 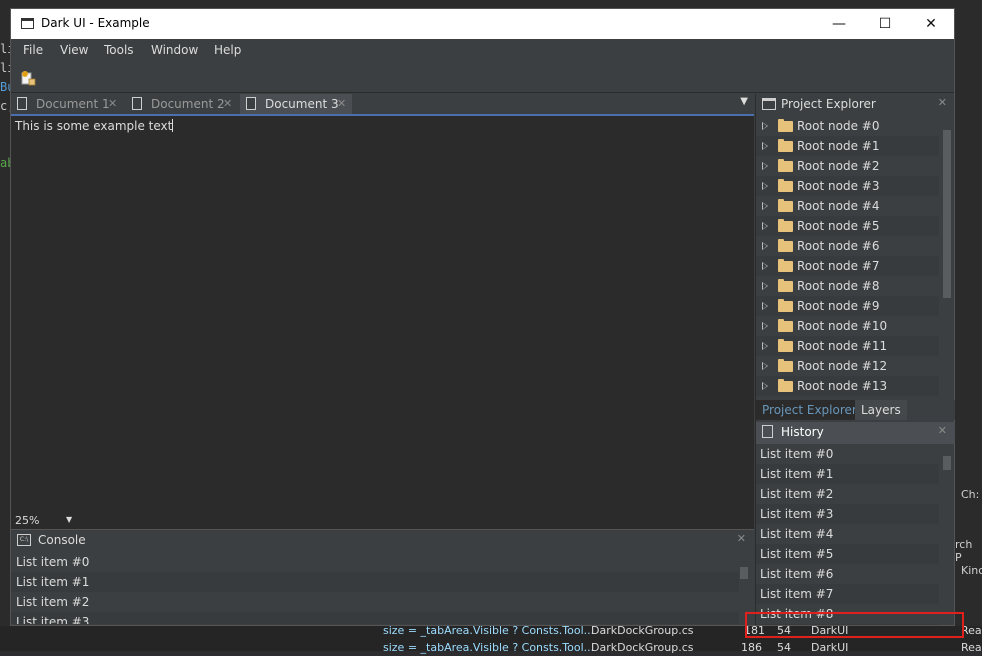 I want to click on console-close-button: ✕, so click(x=741, y=538).